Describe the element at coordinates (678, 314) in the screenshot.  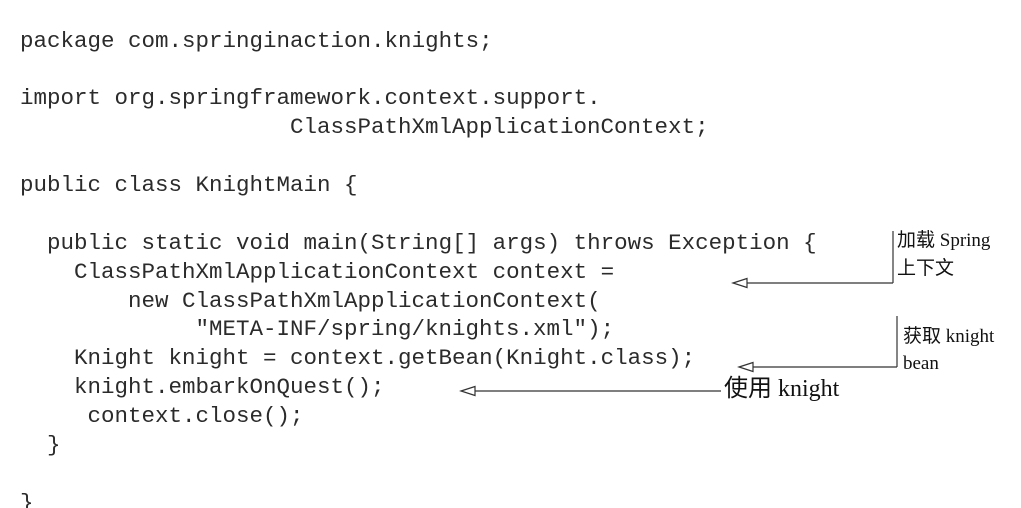
I see `annotation-connectors` at that location.